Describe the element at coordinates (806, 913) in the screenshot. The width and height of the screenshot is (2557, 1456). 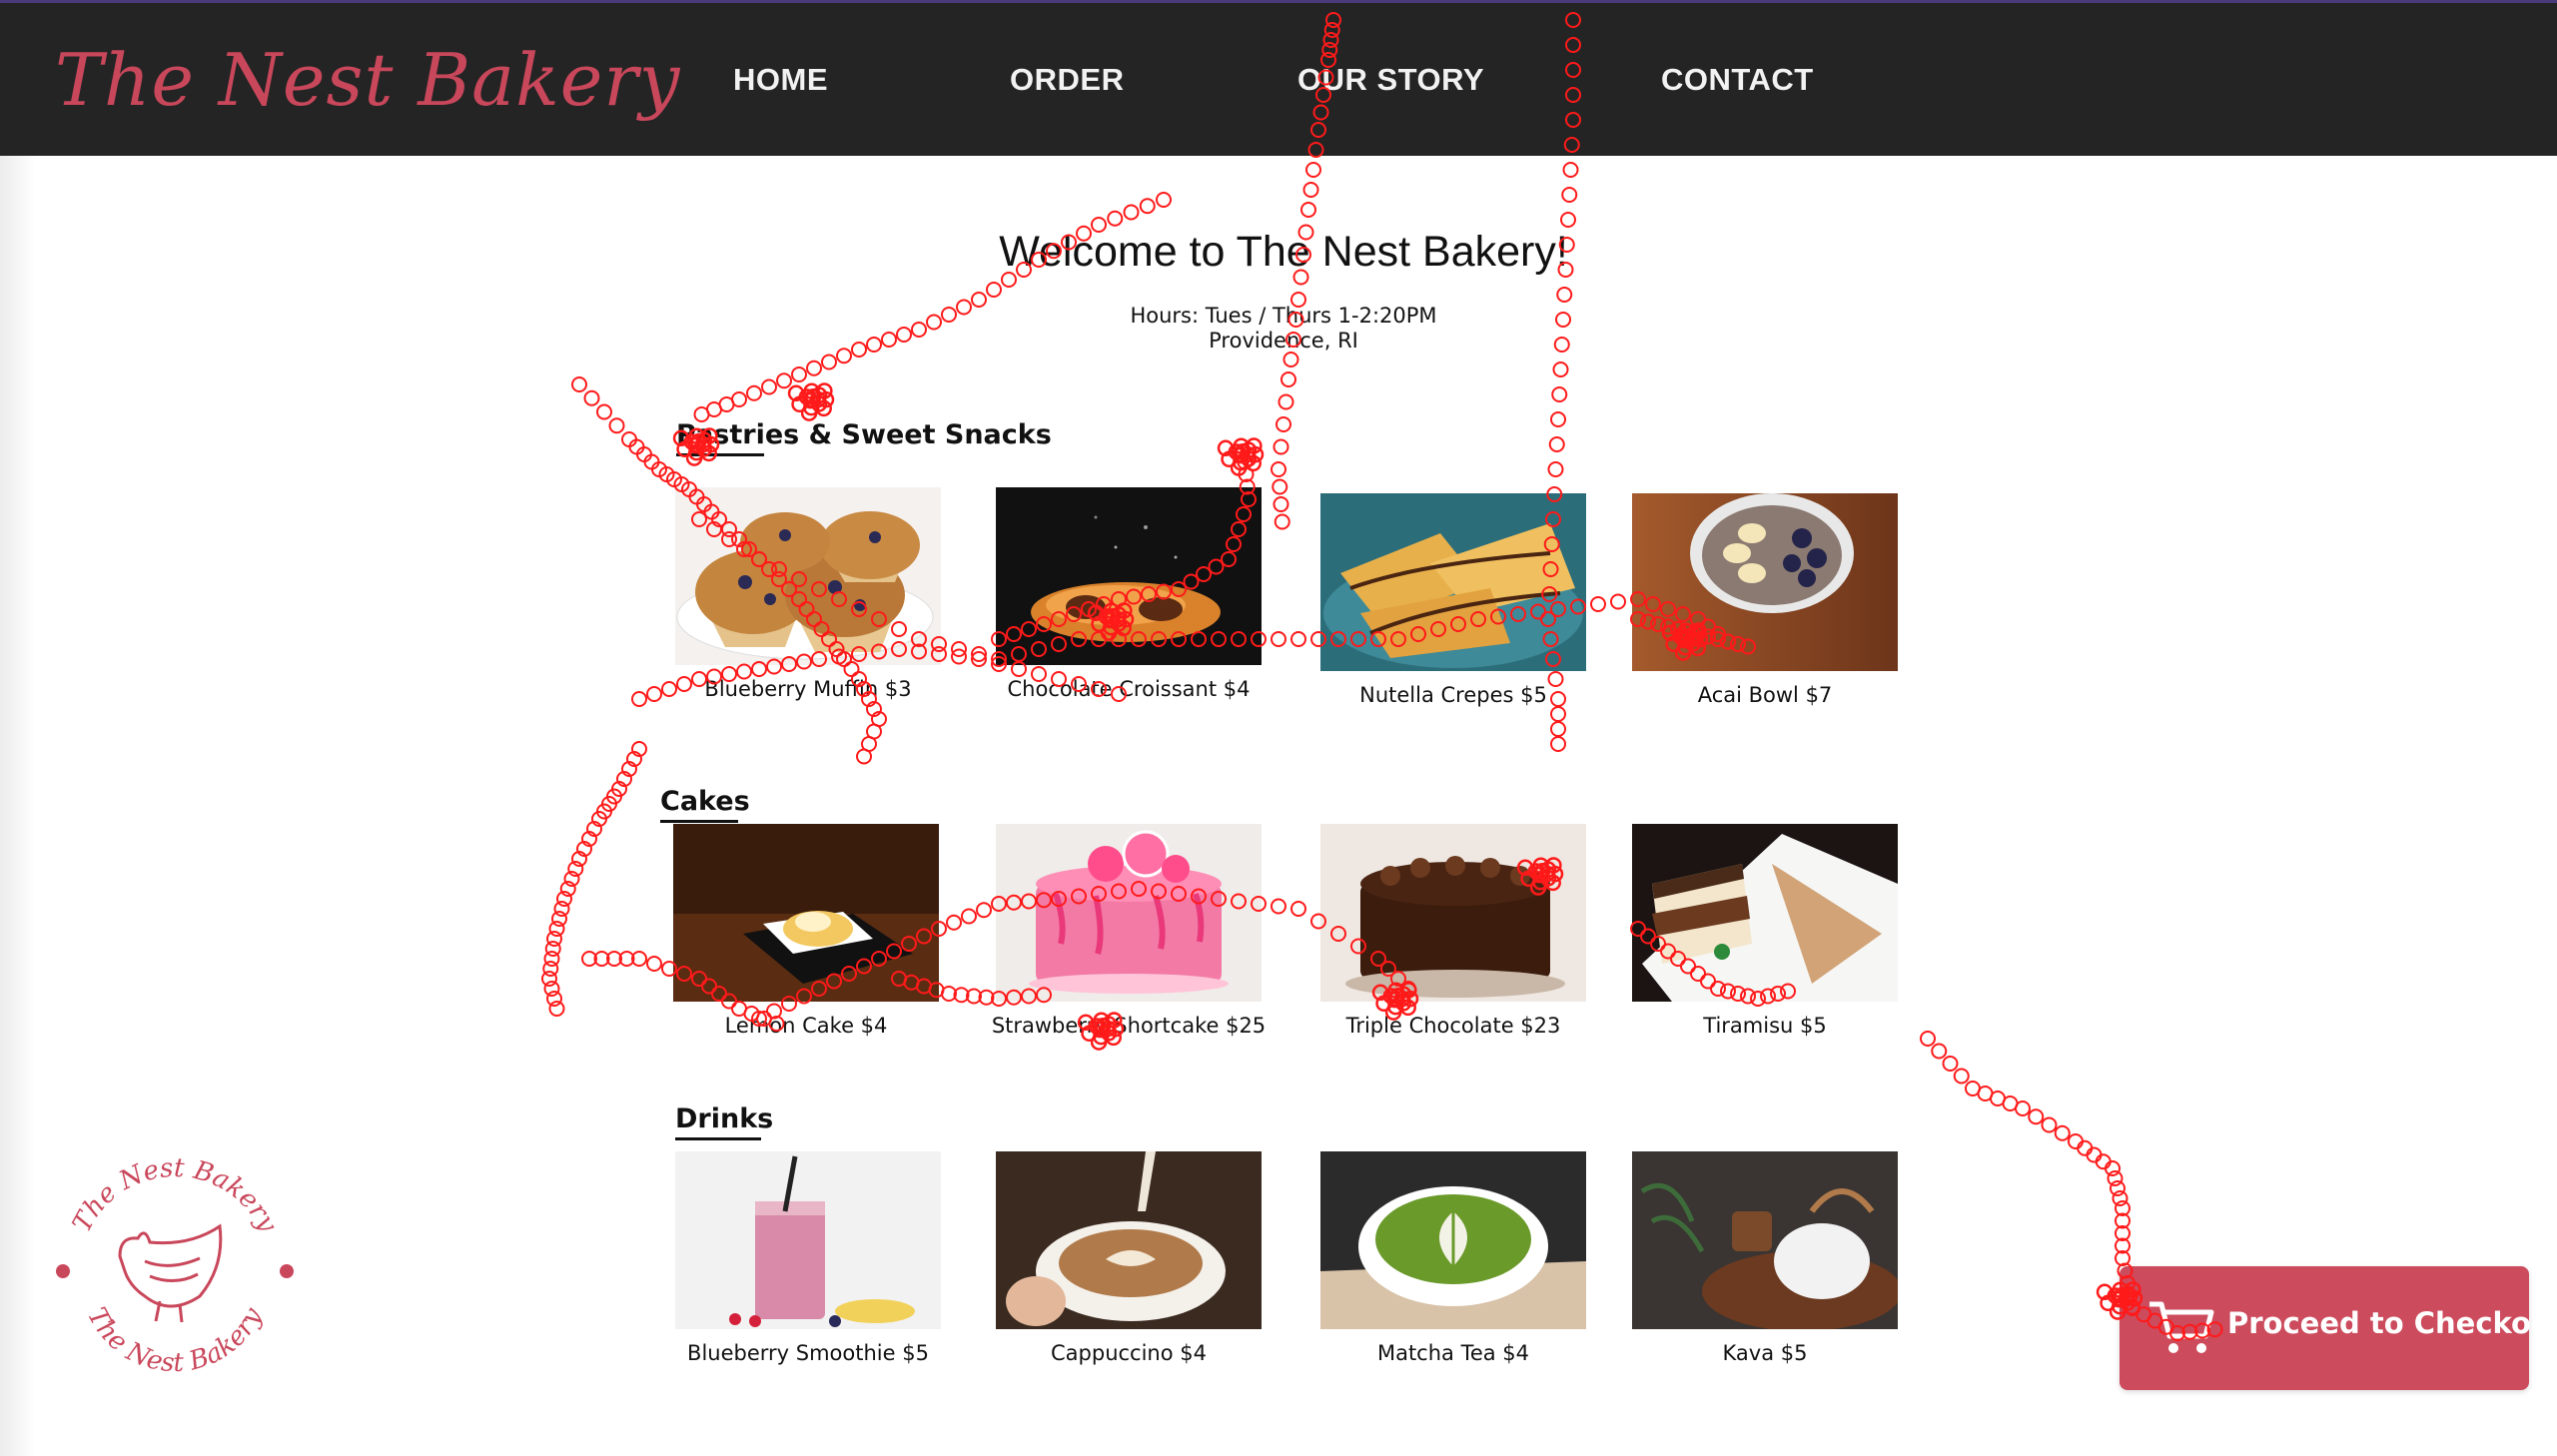
I see `lemon-cake-image` at that location.